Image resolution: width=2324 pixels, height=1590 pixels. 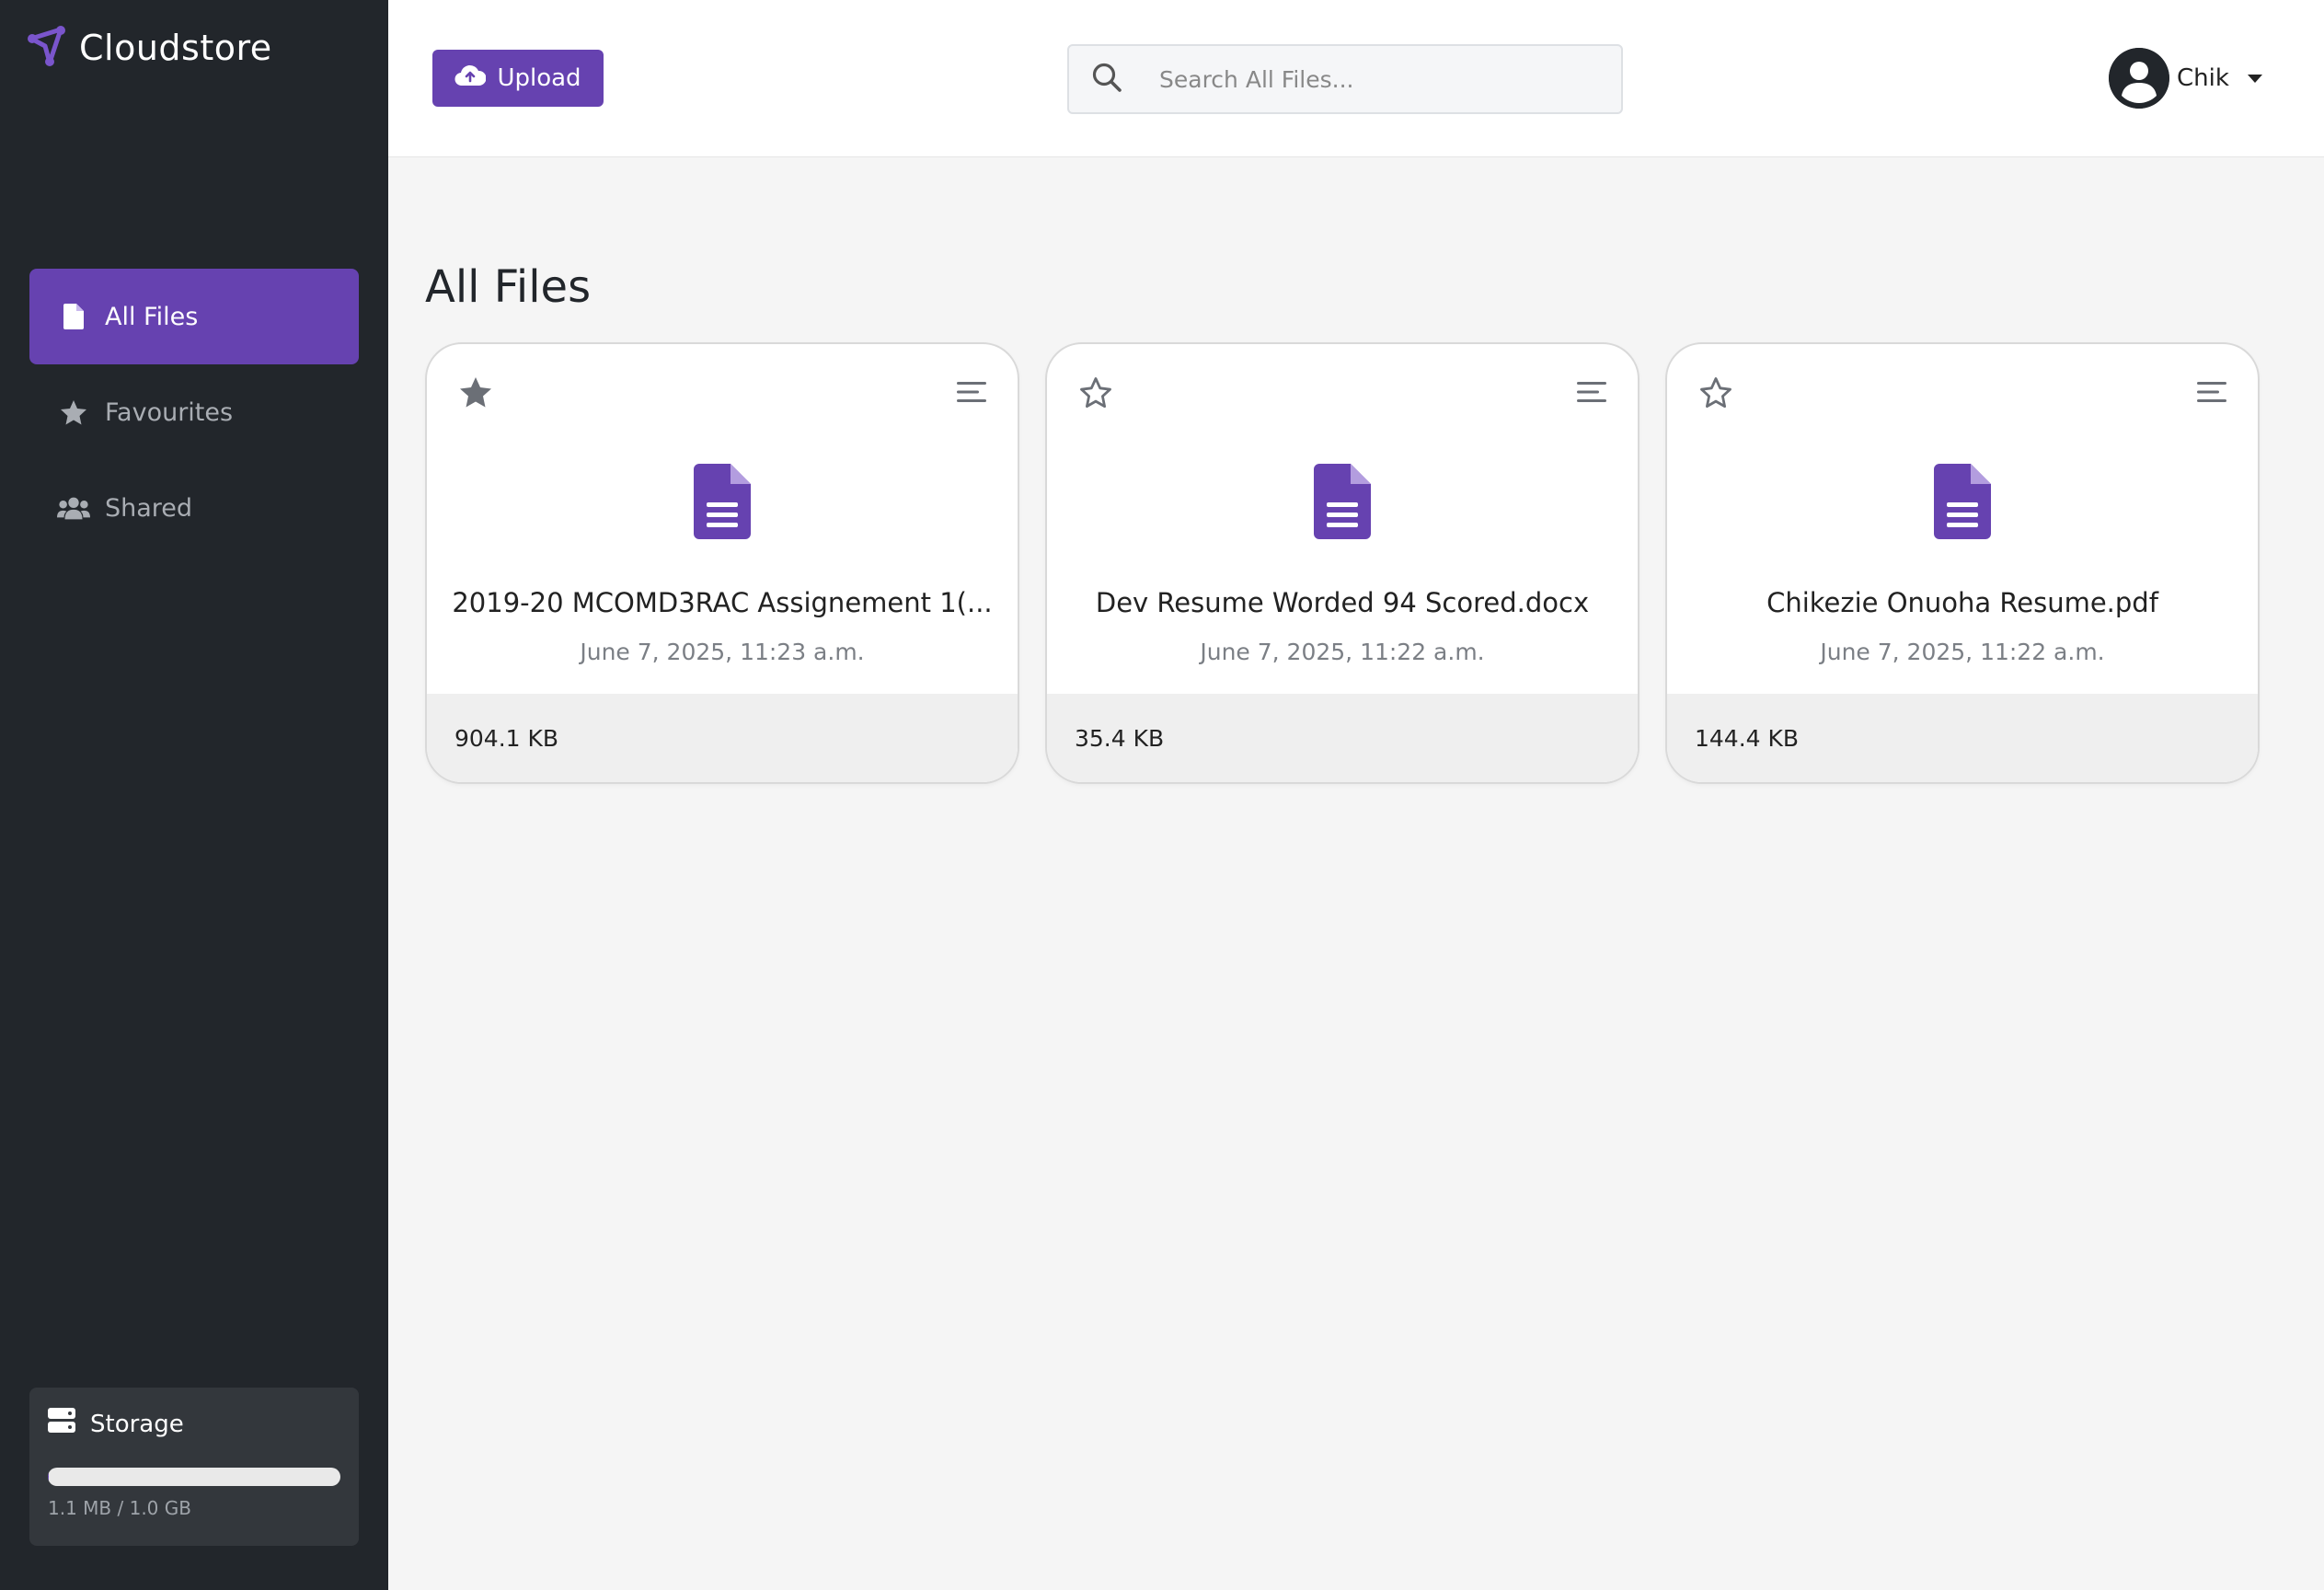 I want to click on sidebar-item-favourites: Favourites, so click(x=194, y=412).